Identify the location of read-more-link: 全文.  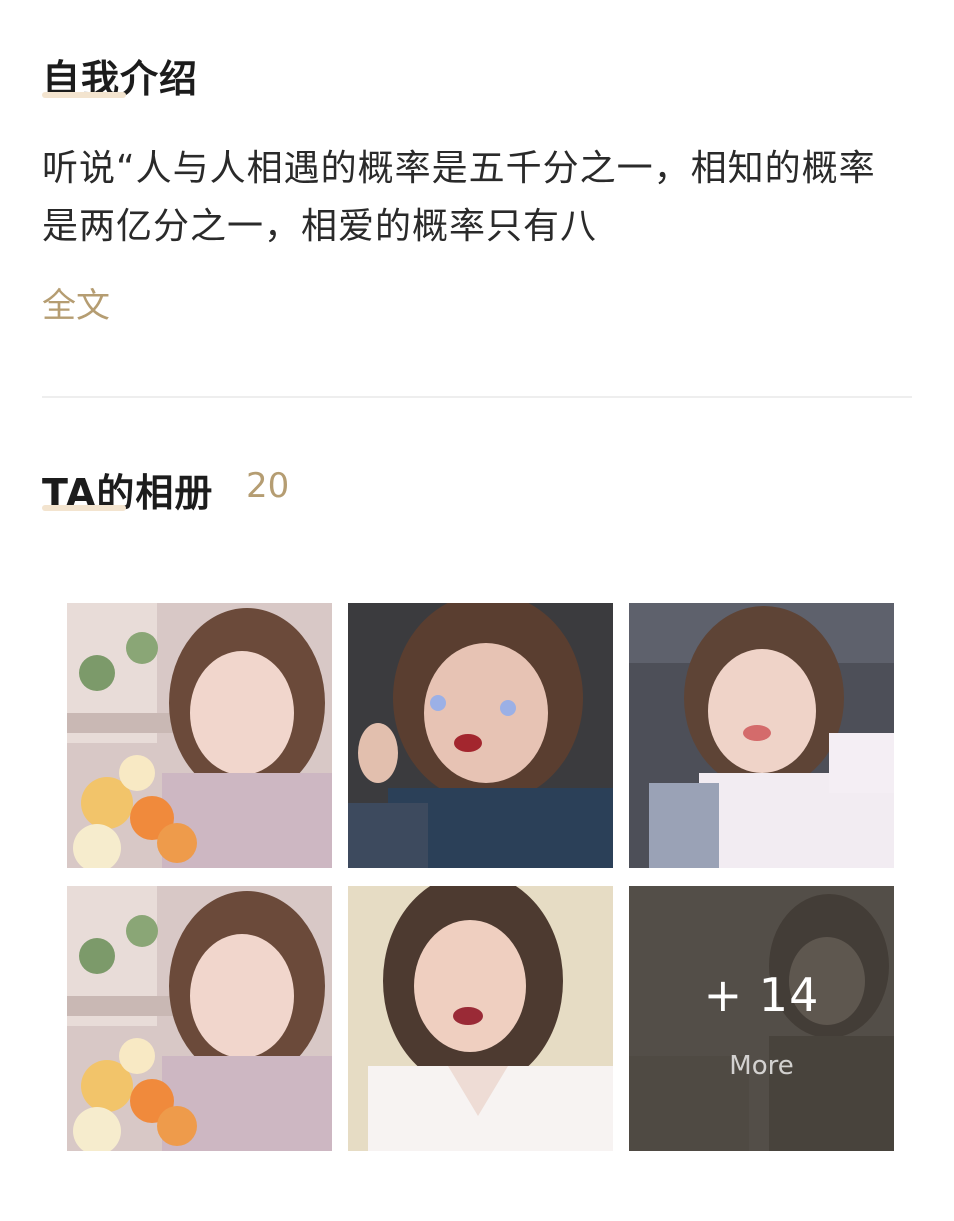
(76, 302).